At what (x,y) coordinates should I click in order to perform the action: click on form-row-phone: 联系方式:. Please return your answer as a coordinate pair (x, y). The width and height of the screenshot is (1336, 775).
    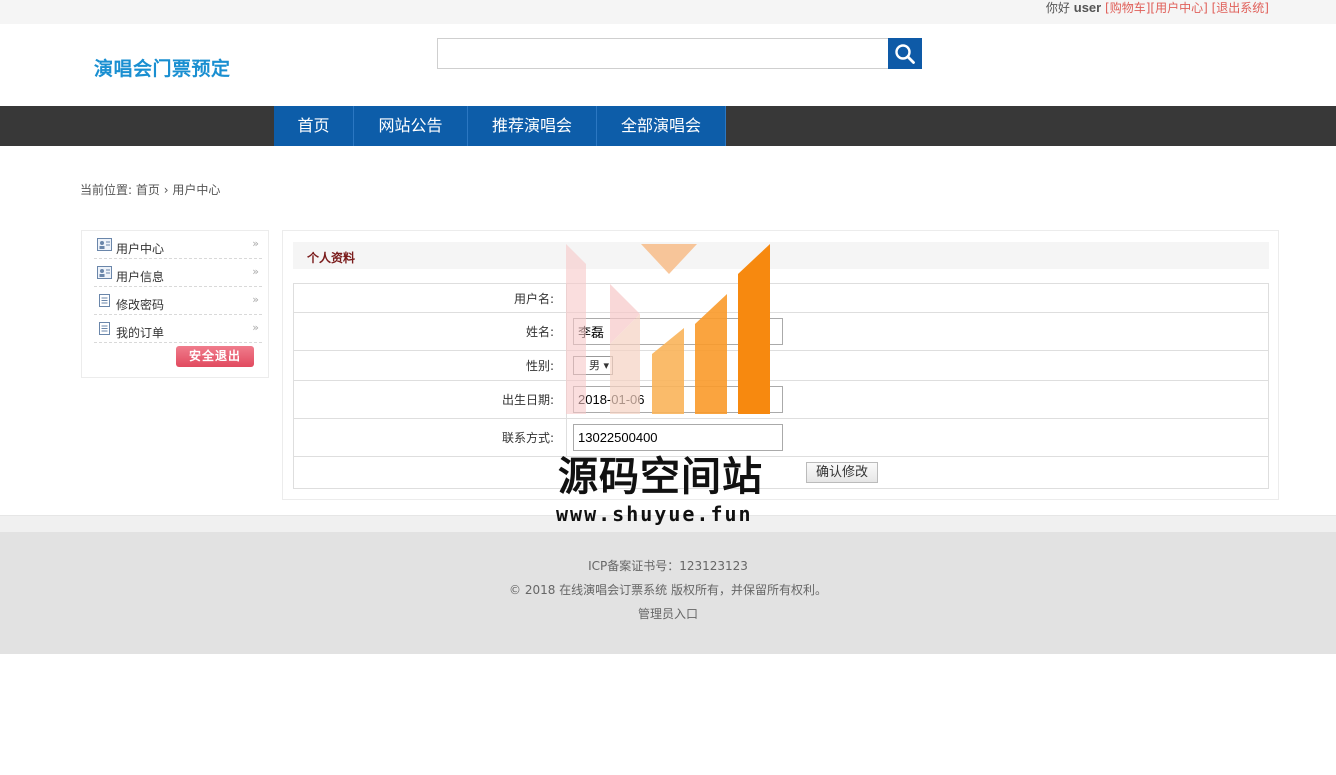
    Looking at the image, I should click on (781, 437).